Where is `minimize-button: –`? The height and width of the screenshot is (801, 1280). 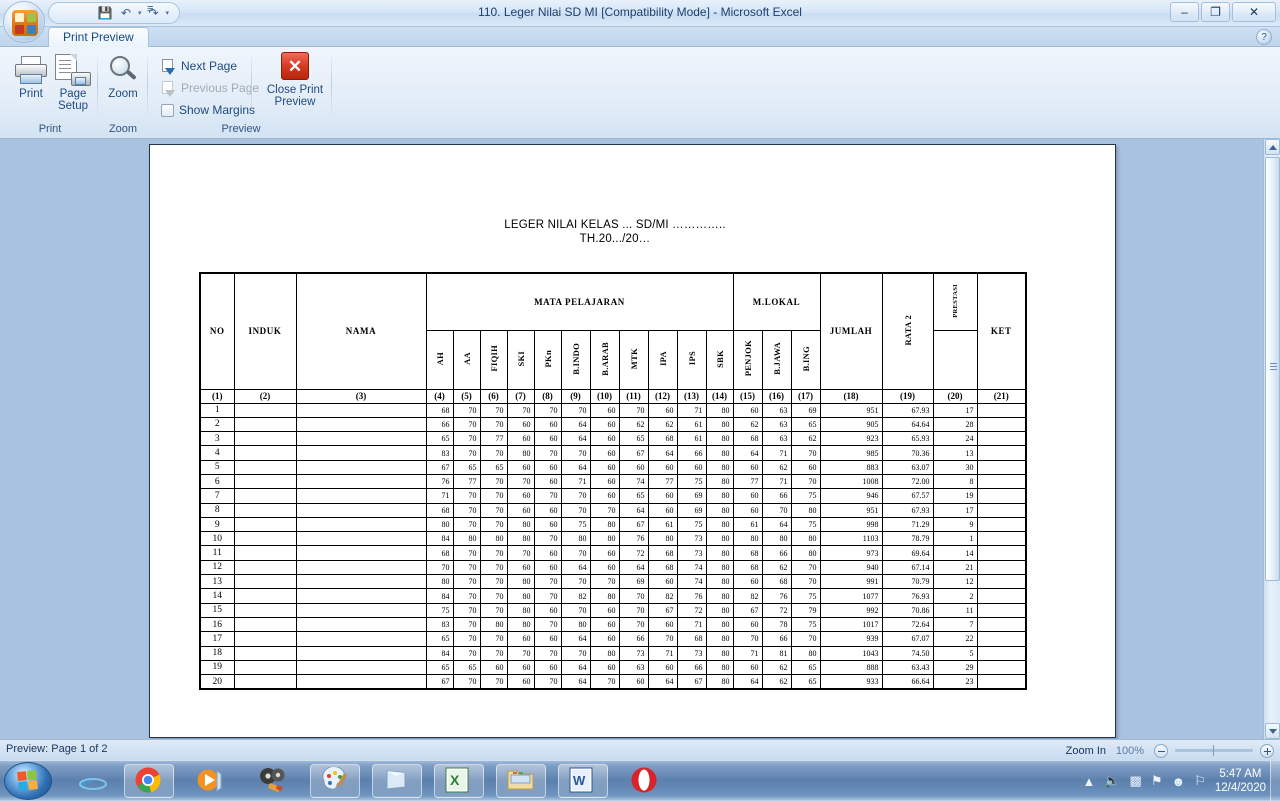
minimize-button: – is located at coordinates (1184, 12).